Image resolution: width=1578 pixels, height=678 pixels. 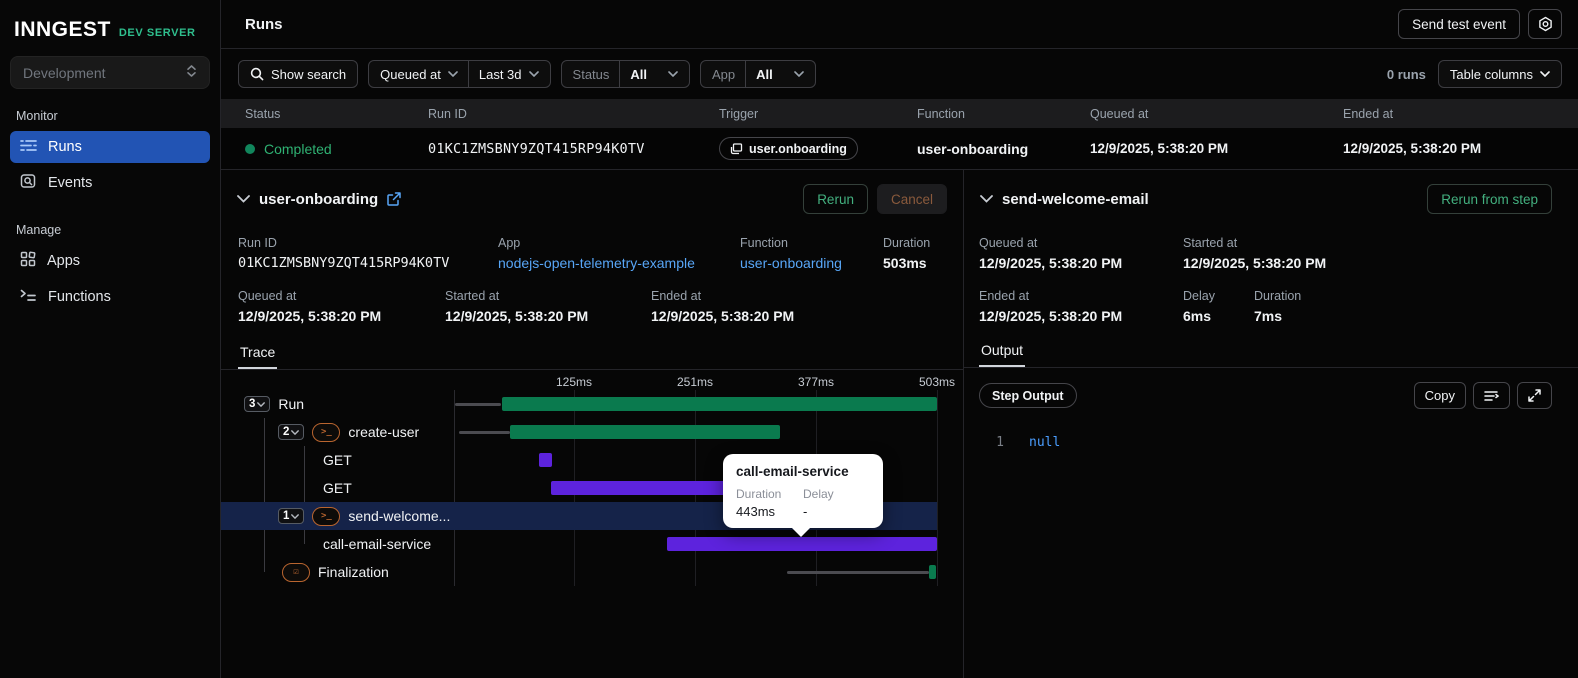 I want to click on status-cell: Completed, so click(x=336, y=149).